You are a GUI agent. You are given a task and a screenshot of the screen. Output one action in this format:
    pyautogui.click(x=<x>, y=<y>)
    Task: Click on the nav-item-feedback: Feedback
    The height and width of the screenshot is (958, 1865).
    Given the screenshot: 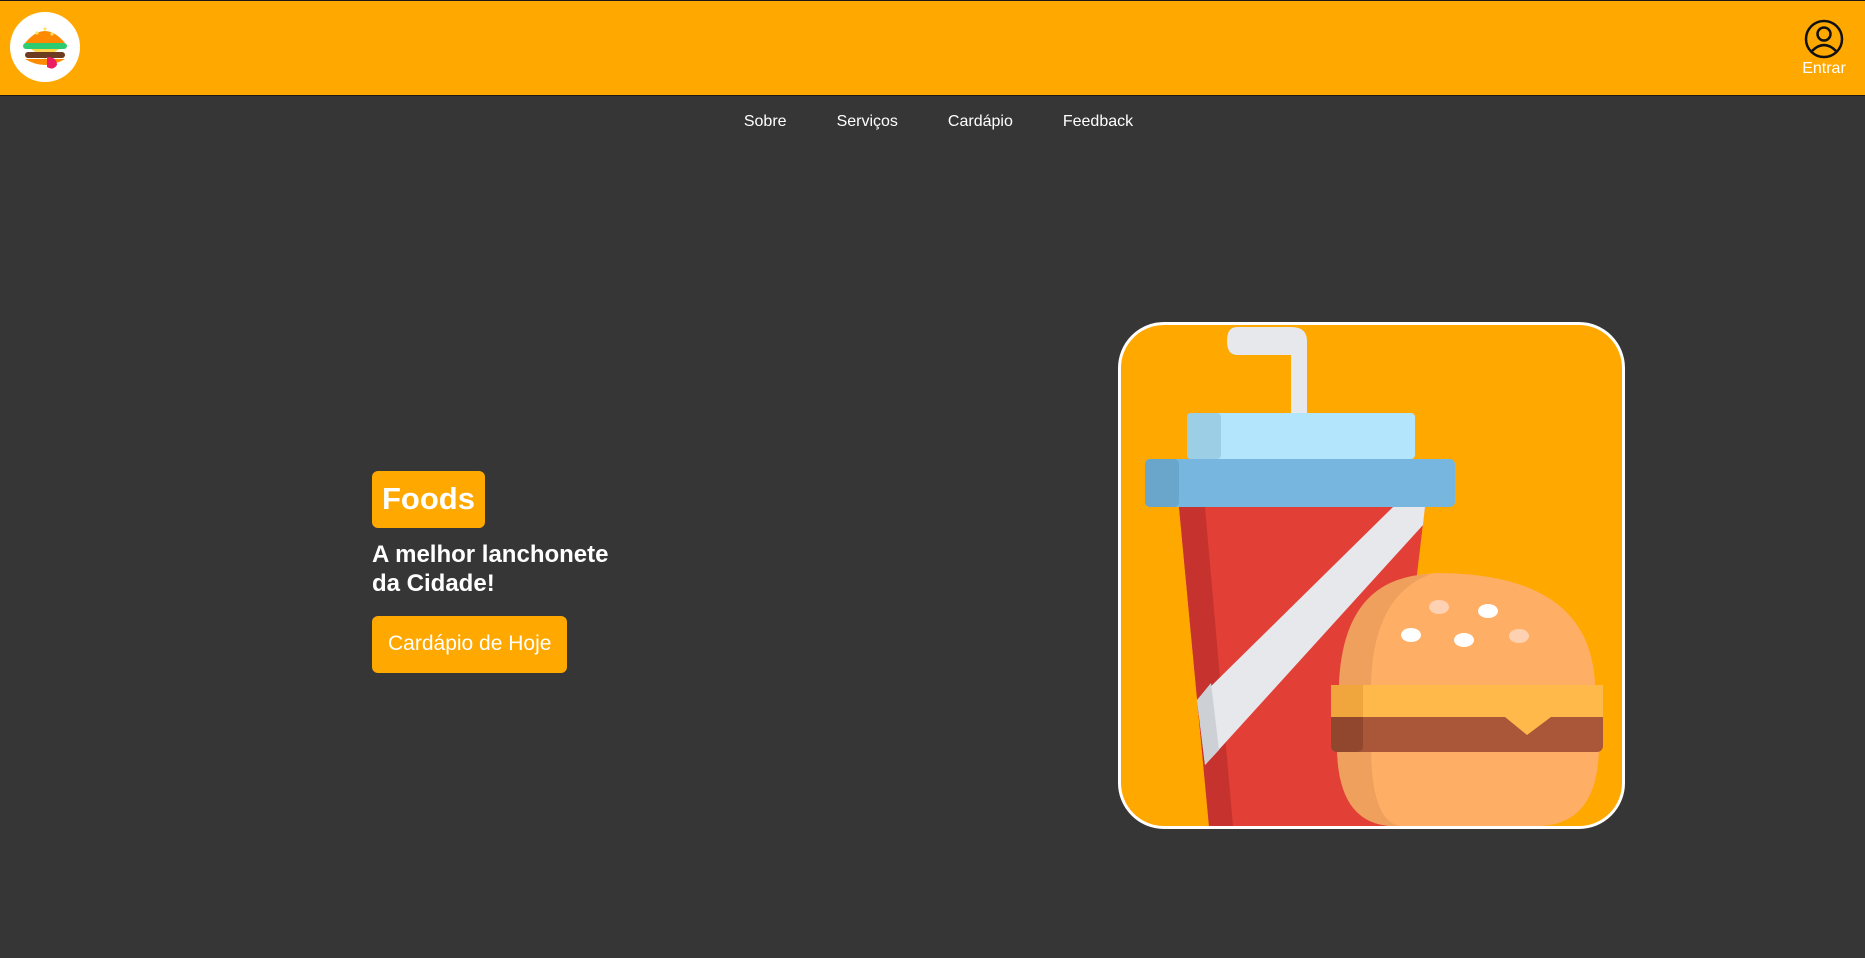 What is the action you would take?
    pyautogui.click(x=1098, y=122)
    